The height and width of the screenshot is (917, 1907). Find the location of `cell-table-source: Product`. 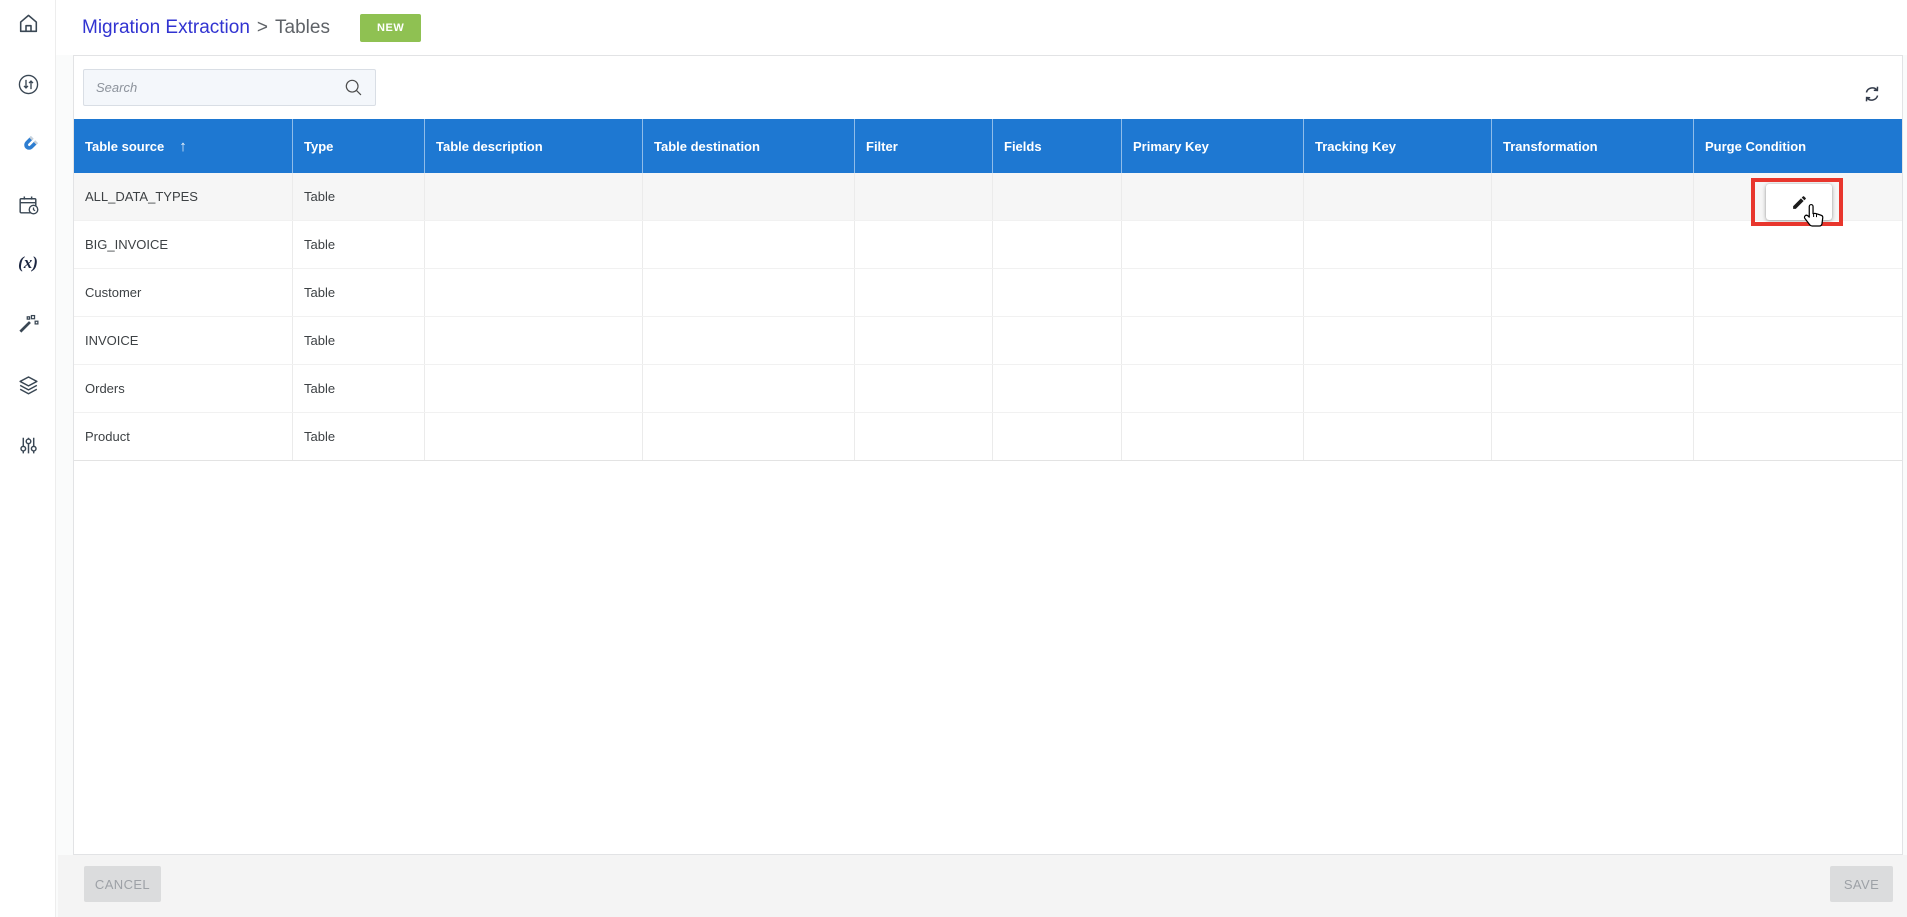

cell-table-source: Product is located at coordinates (183, 436).